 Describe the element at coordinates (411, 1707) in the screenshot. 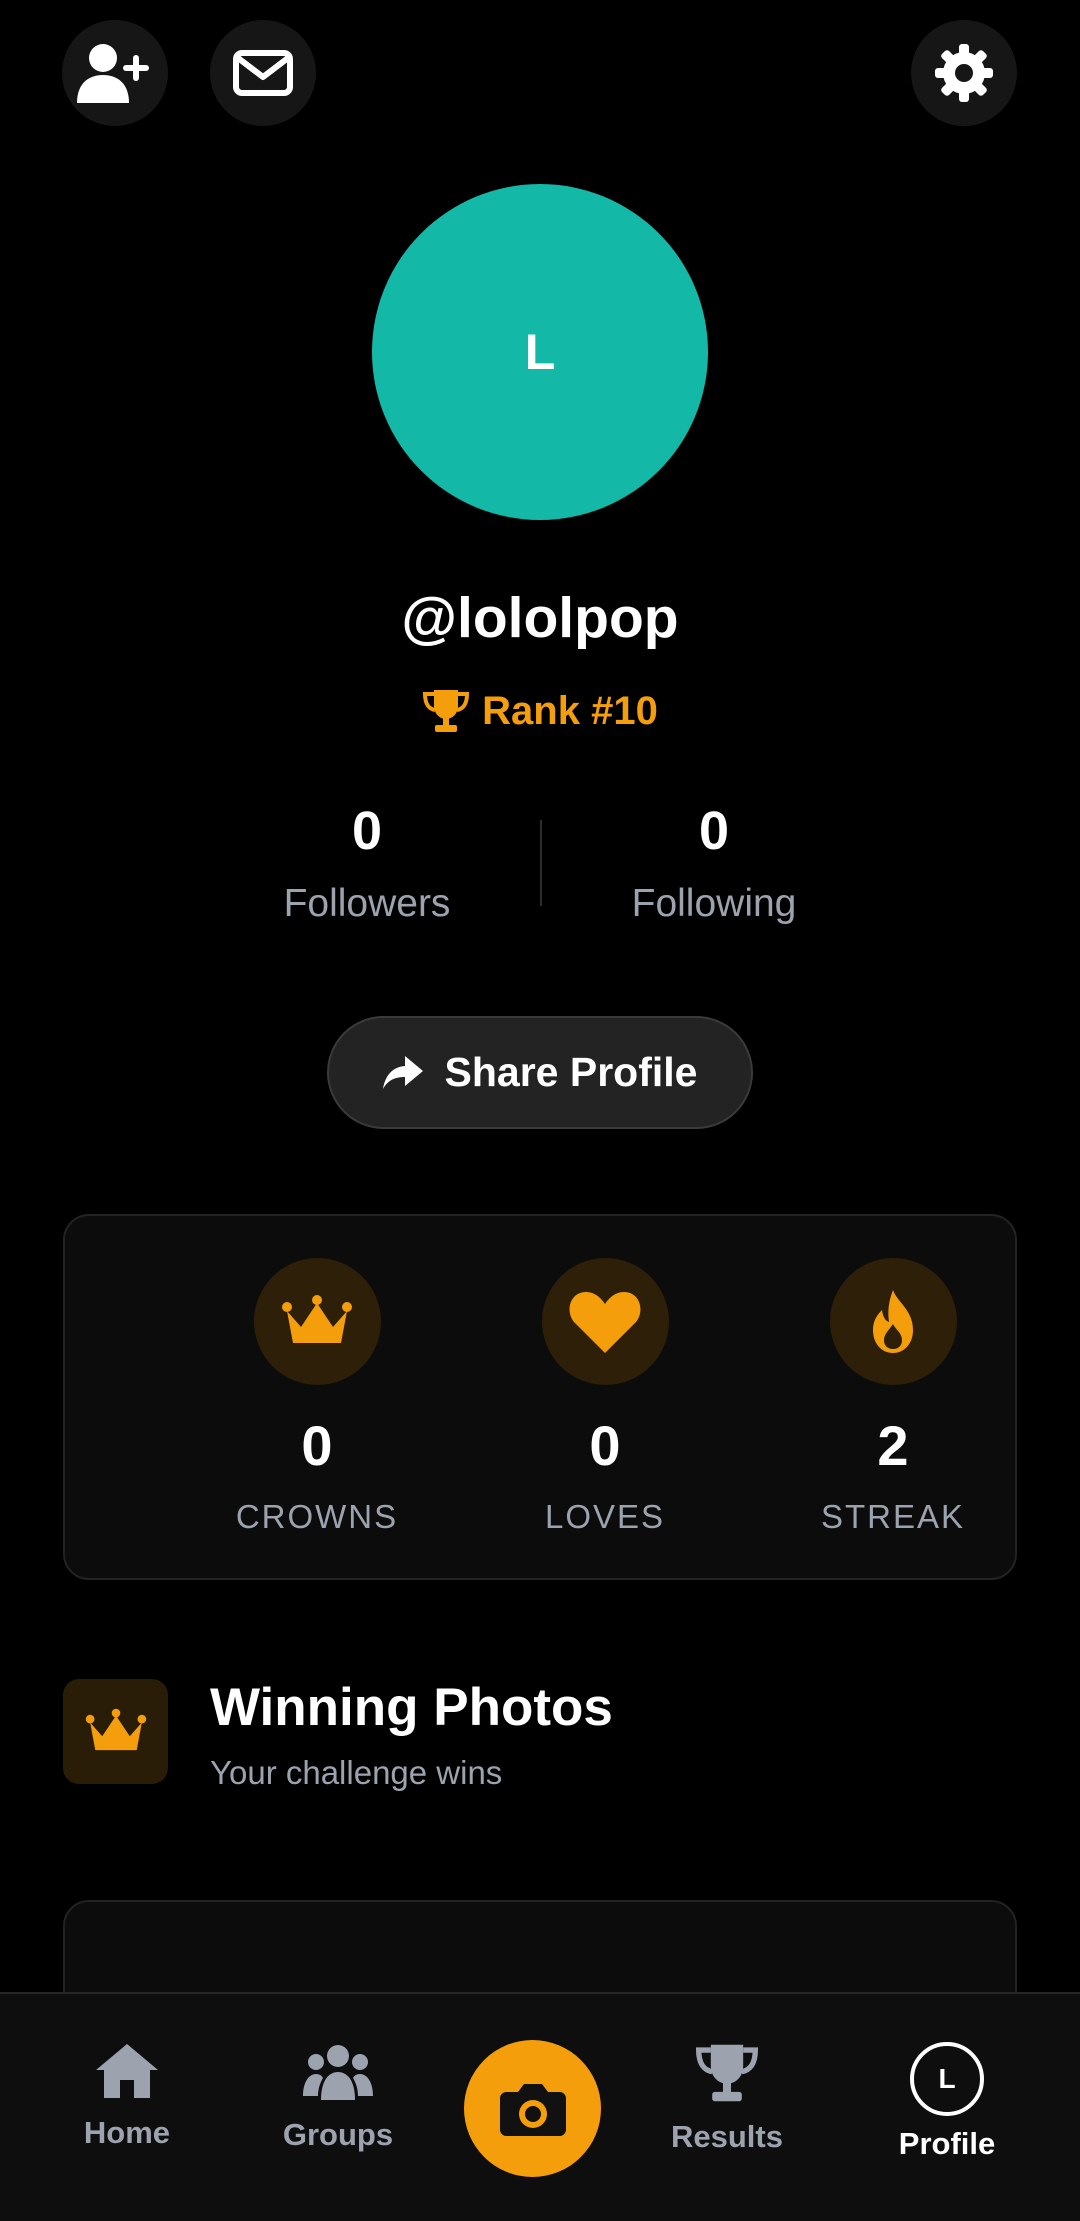

I see `section-title: Winning Photos` at that location.